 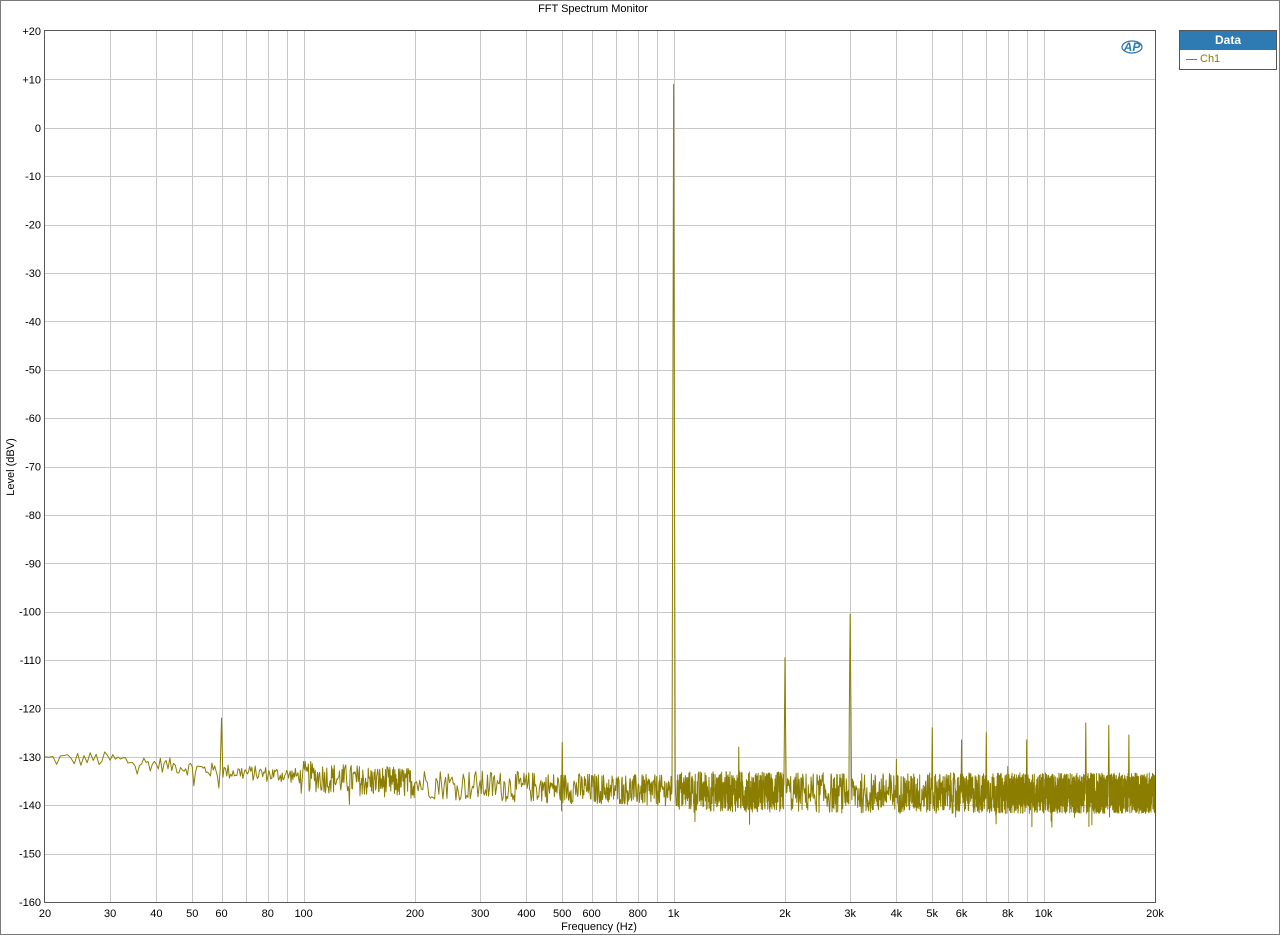 What do you see at coordinates (1044, 914) in the screenshot?
I see `x-tick-label: 10k` at bounding box center [1044, 914].